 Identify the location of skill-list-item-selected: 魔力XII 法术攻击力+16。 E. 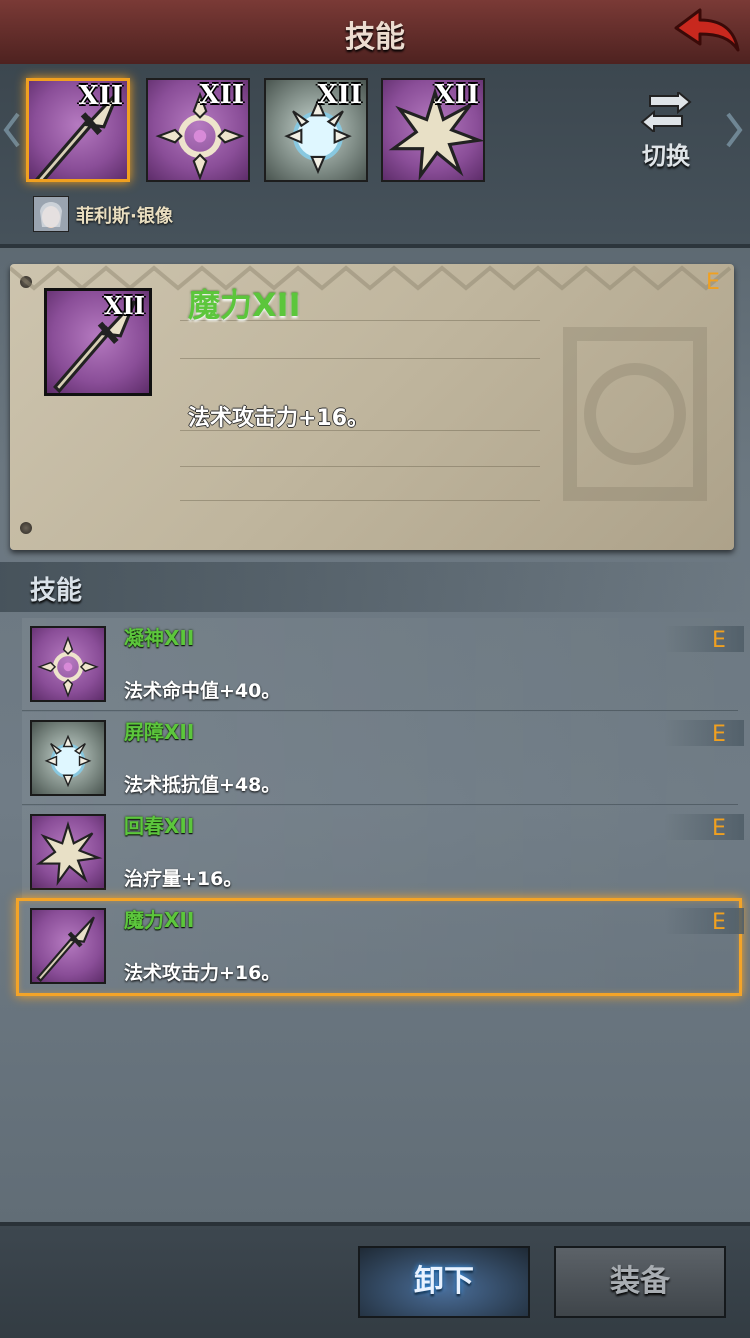
(375, 947).